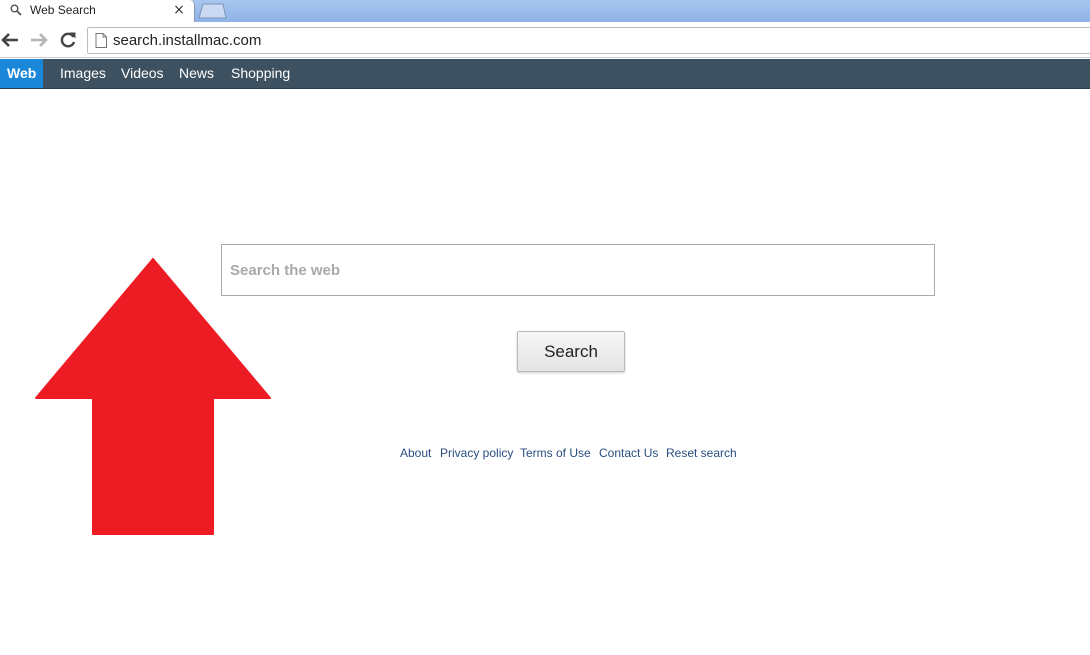 The image size is (1090, 655). Describe the element at coordinates (16, 10) in the screenshot. I see `search-icon` at that location.